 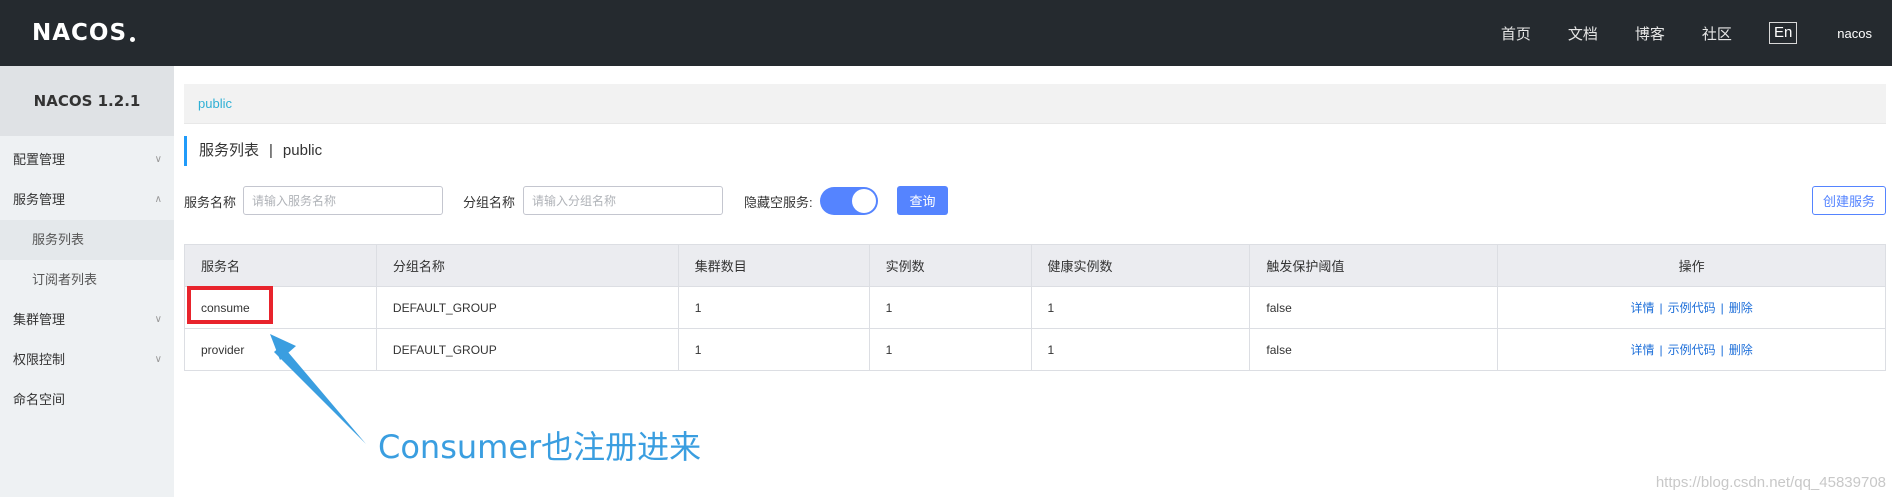 I want to click on sidebar-item-service-management: 服务管理 ∧, so click(x=87, y=200).